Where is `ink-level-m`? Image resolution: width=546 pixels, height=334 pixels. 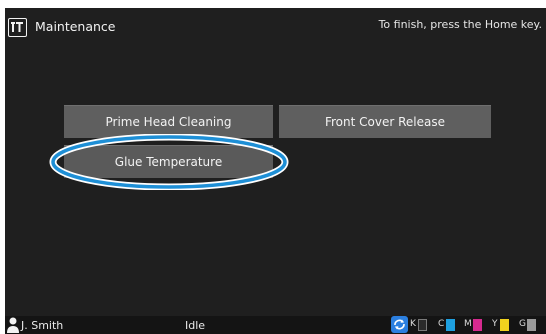
ink-level-m is located at coordinates (477, 325).